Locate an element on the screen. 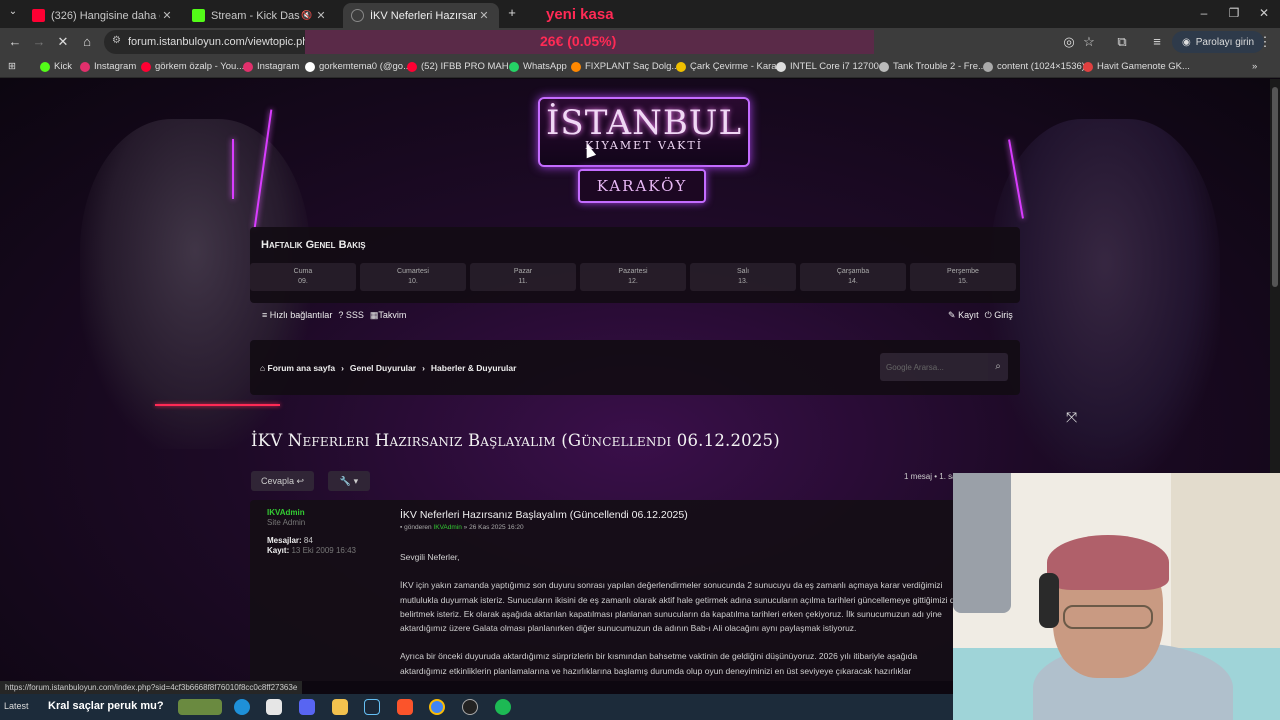  breadcrumb-item: Genel Duyurular is located at coordinates (383, 368).